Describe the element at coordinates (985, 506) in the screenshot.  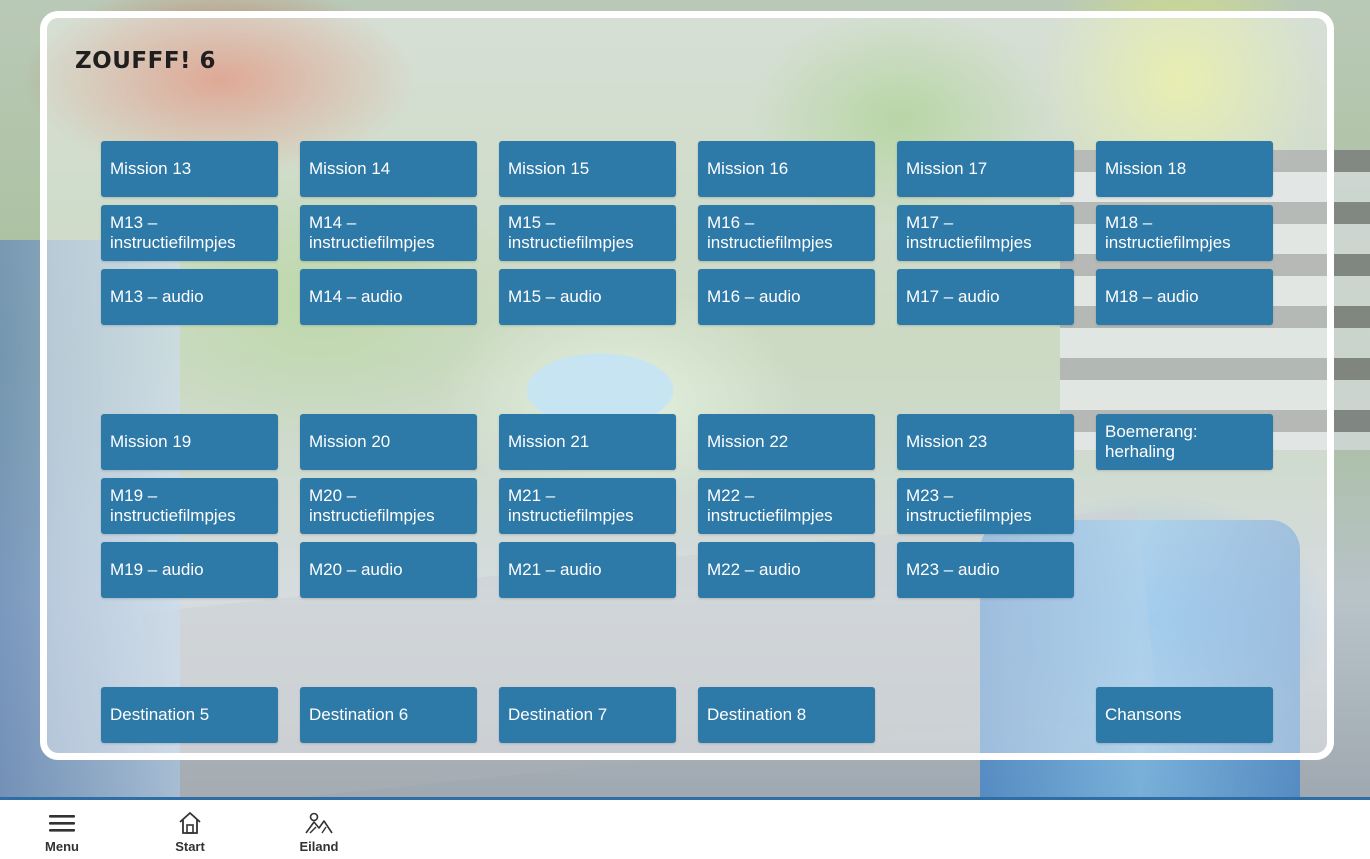
I see `tile-m23-instructiefilmpjes: M23 – instructiefilmpjes` at that location.